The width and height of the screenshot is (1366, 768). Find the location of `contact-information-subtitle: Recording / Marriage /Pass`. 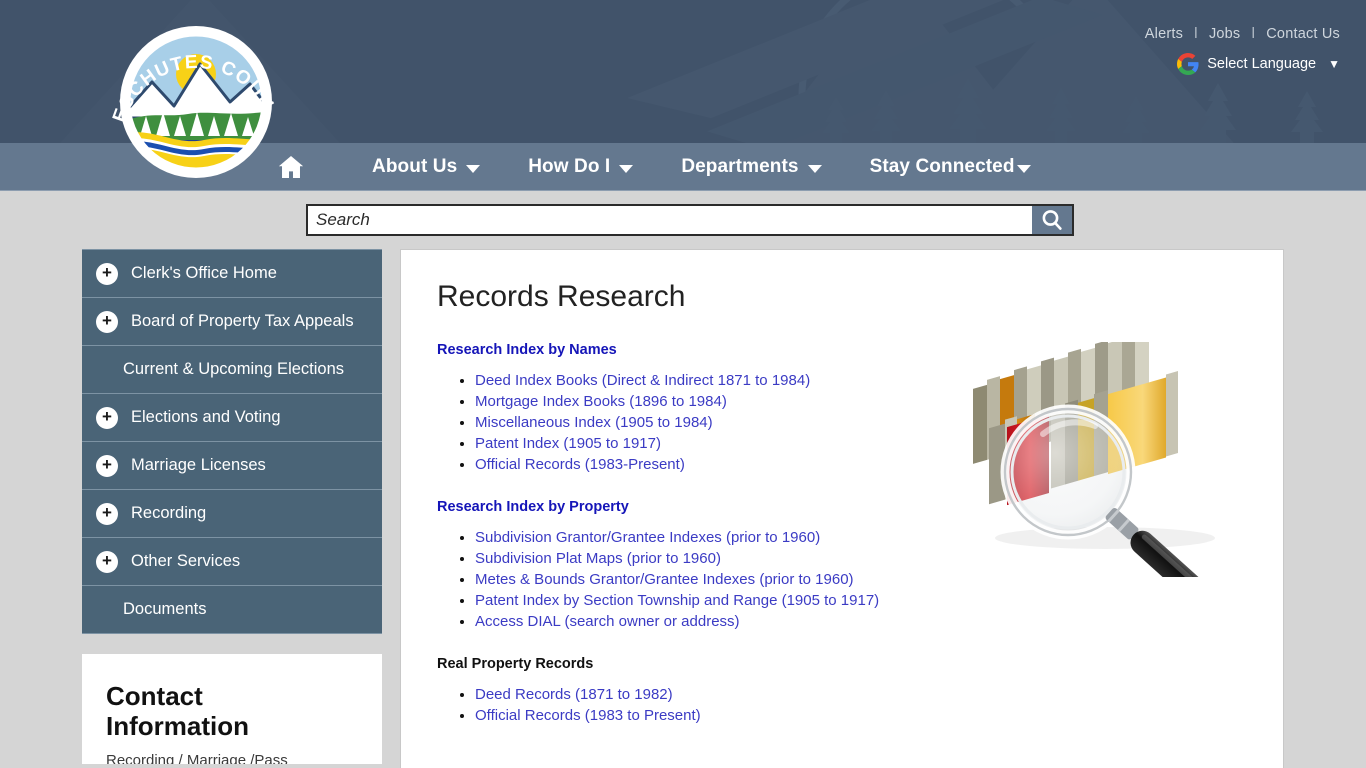

contact-information-subtitle: Recording / Marriage /Pass is located at coordinates (197, 757).